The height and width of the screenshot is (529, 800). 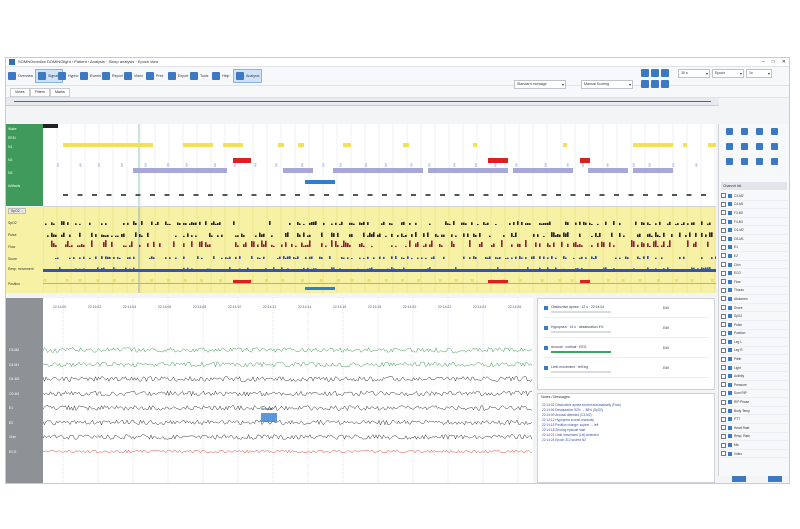 What do you see at coordinates (112, 76) in the screenshot?
I see `toolbar-report-button: Report` at bounding box center [112, 76].